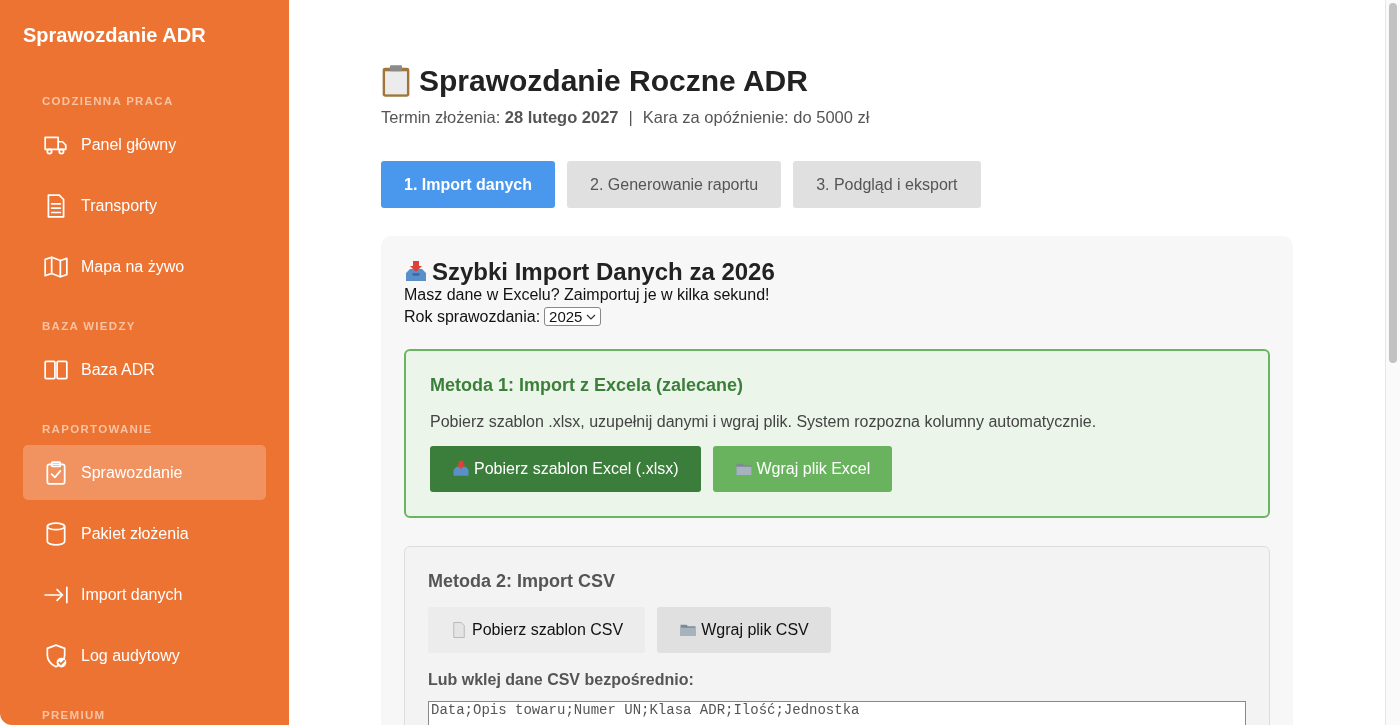 Image resolution: width=1400 pixels, height=725 pixels. What do you see at coordinates (144, 594) in the screenshot?
I see `nav-item: Import danych` at bounding box center [144, 594].